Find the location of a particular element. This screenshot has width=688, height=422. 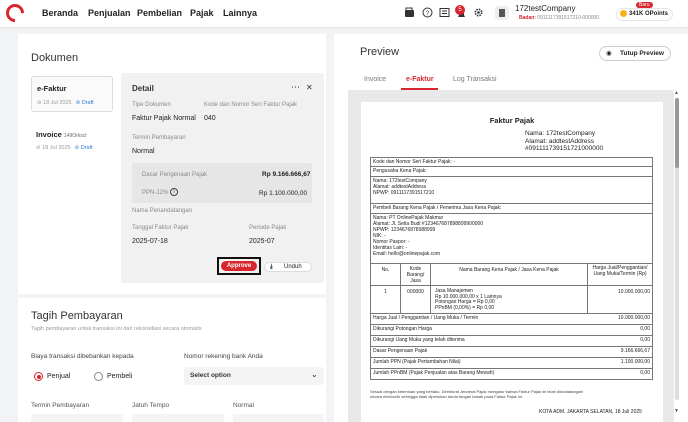

tab-log-transaksi: Log Transaksi is located at coordinates (475, 79).